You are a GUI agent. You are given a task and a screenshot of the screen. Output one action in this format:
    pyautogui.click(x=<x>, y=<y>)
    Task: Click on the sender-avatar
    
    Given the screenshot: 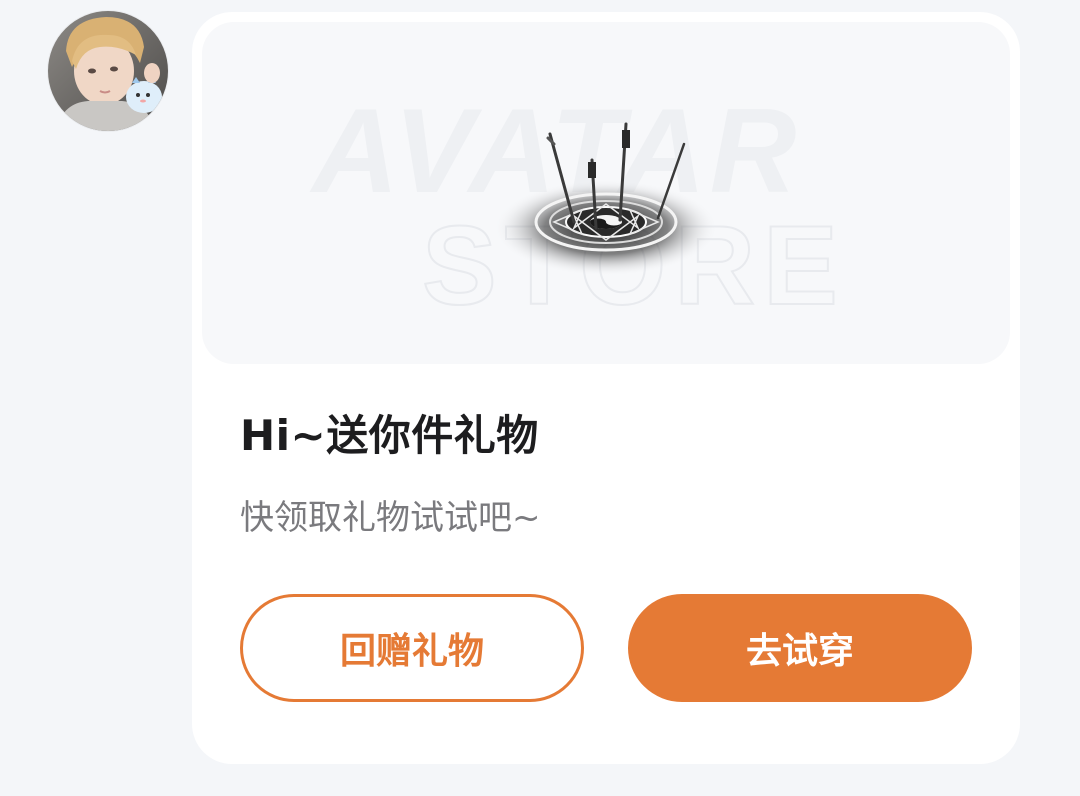 What is the action you would take?
    pyautogui.click(x=108, y=71)
    